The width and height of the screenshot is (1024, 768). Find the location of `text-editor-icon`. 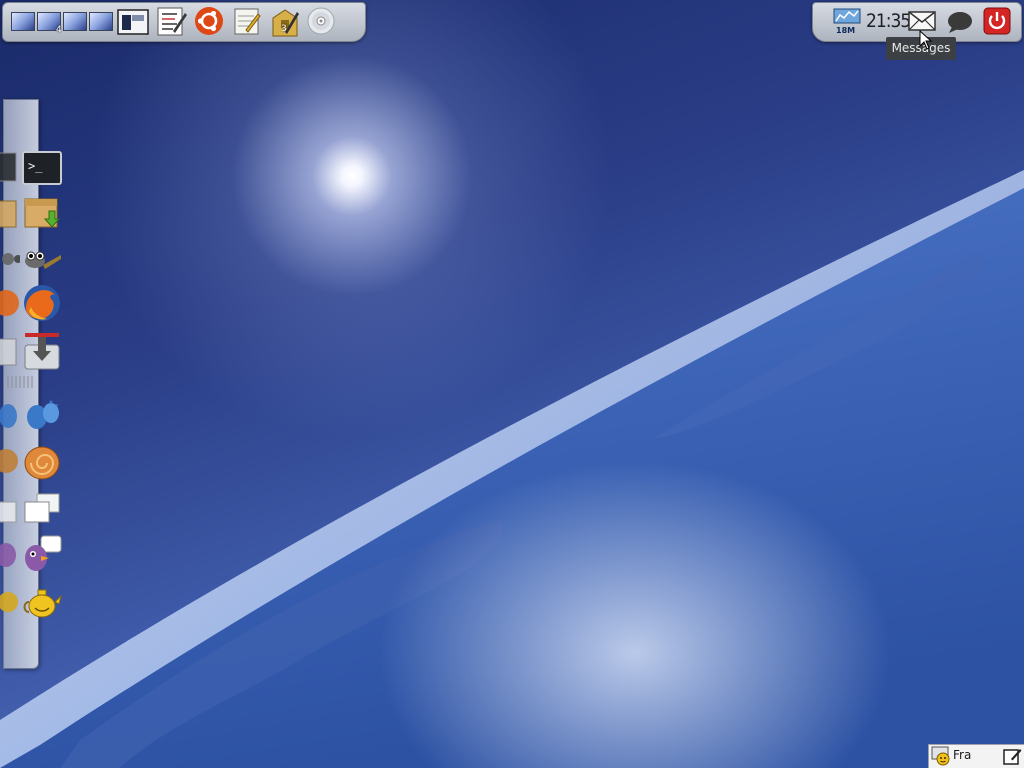

text-editor-icon is located at coordinates (171, 21).